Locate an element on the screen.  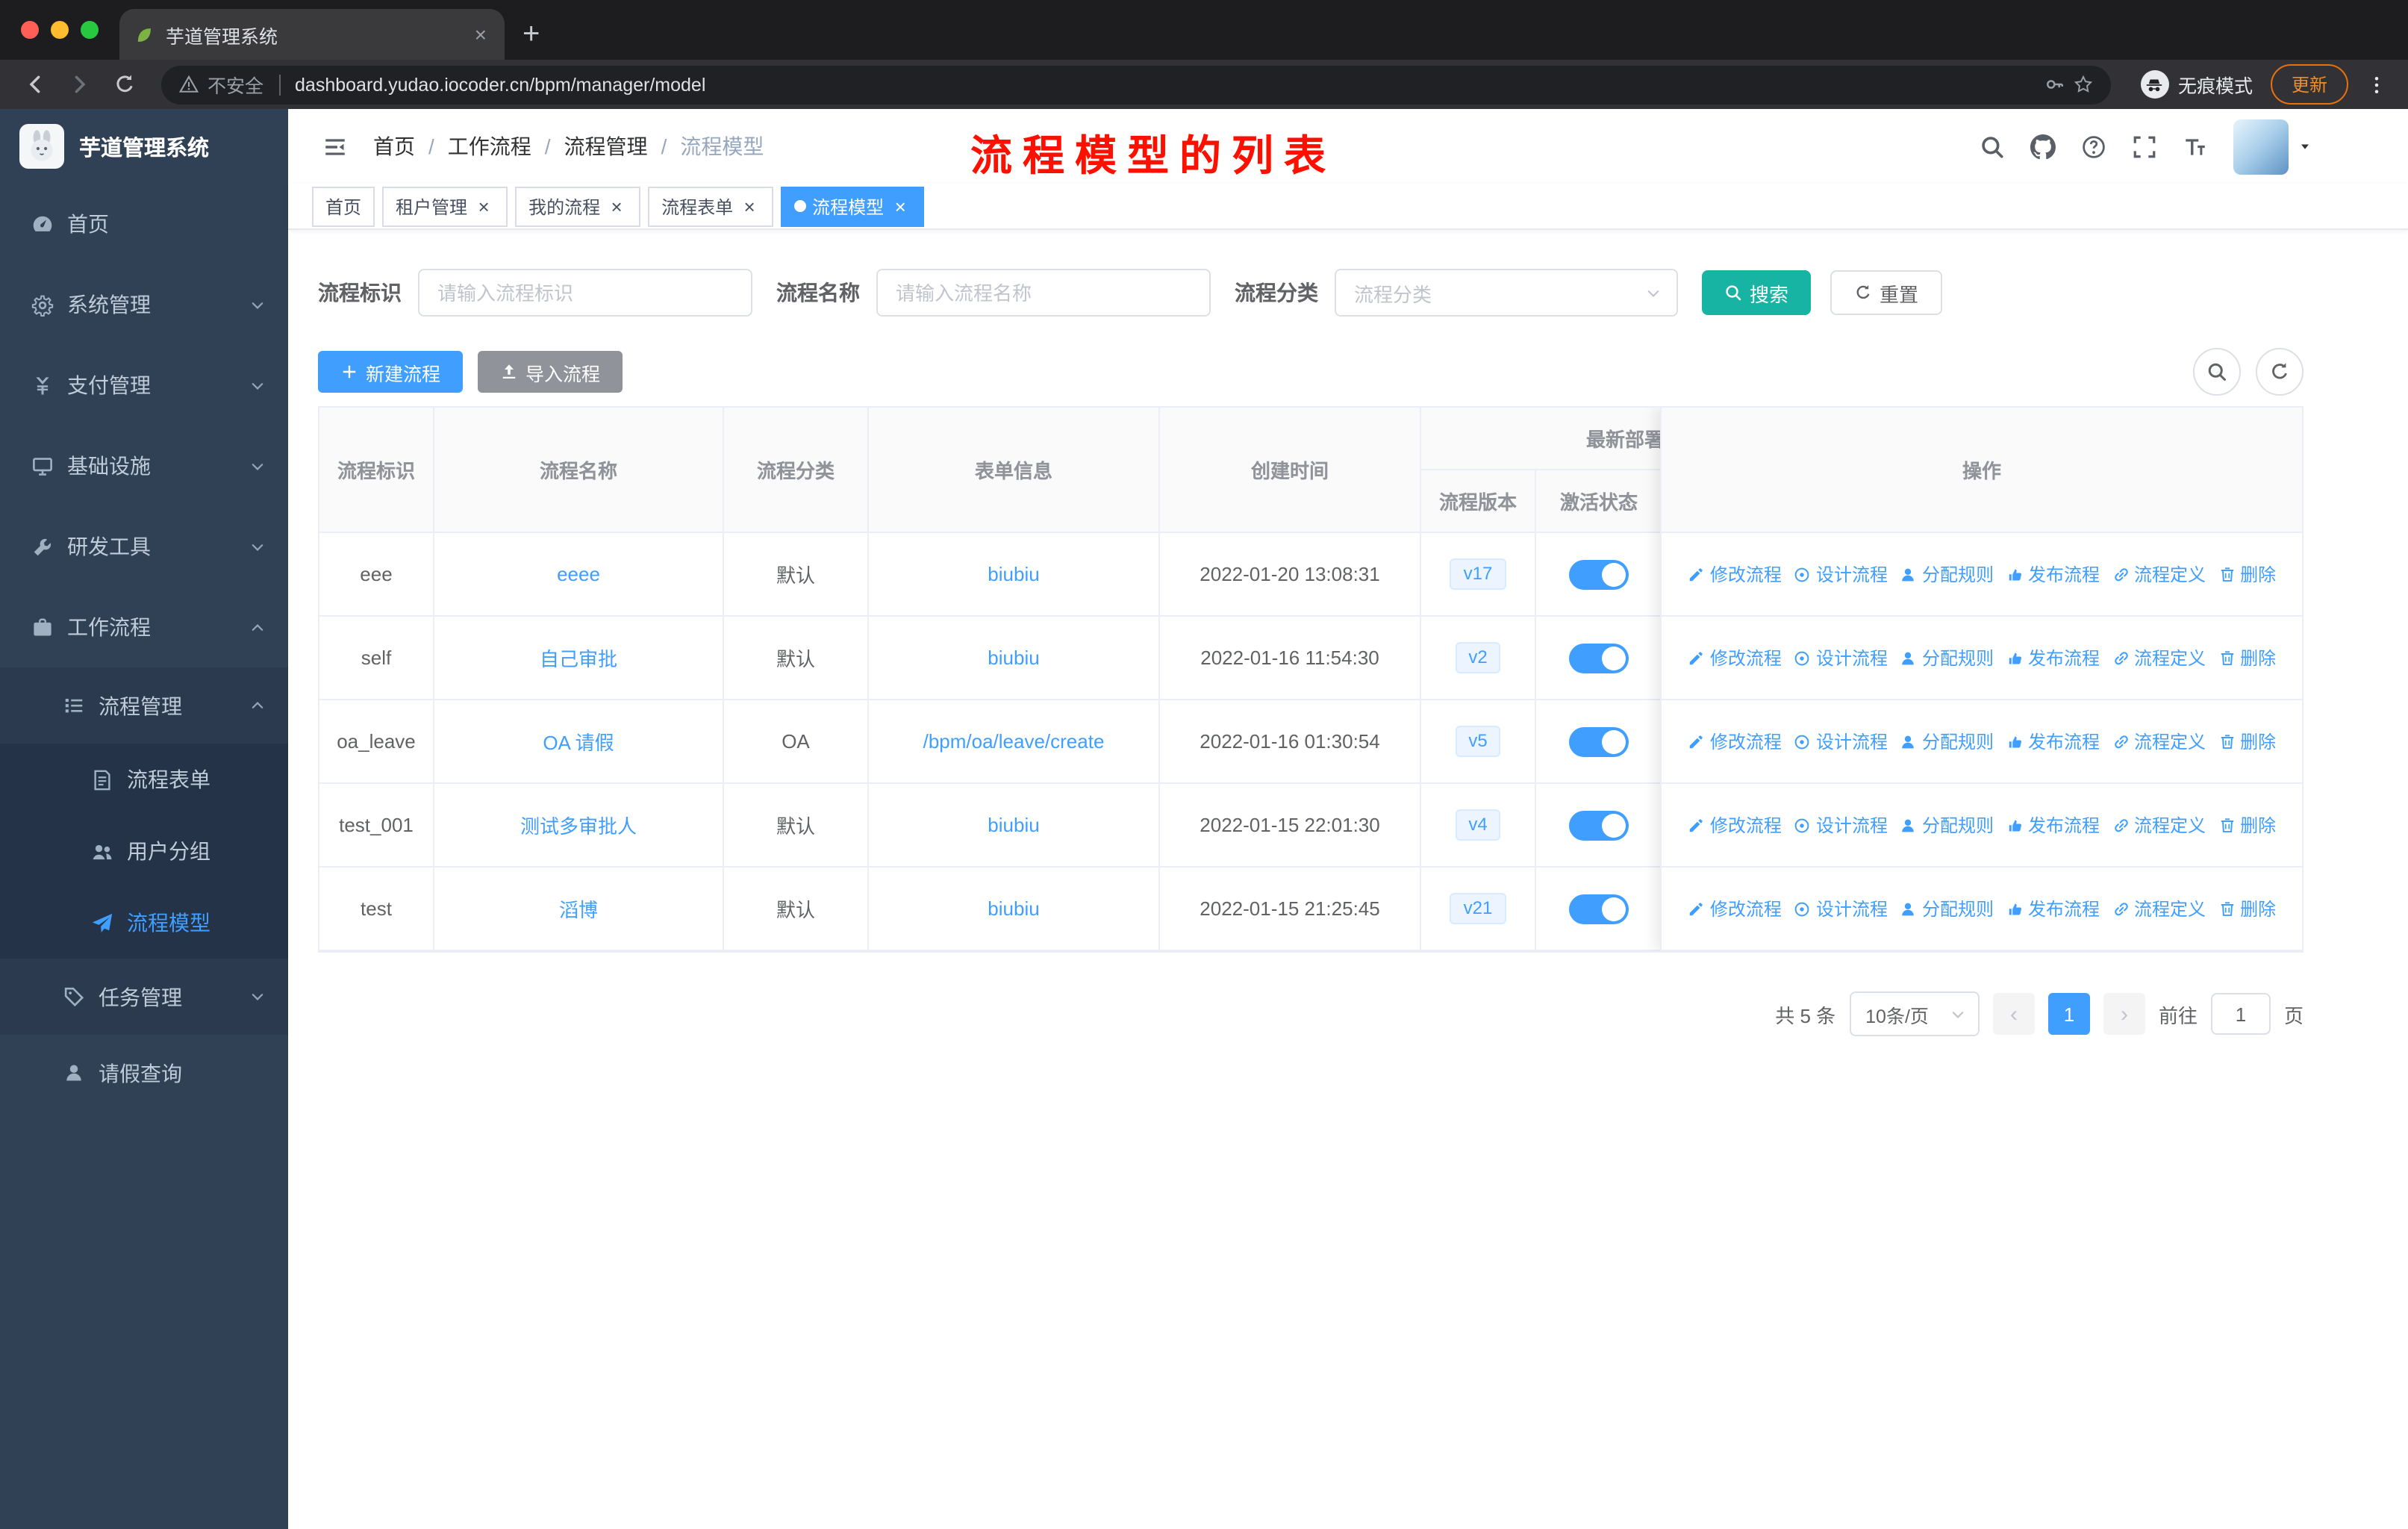
sidebar-item-payment: 支付管理 is located at coordinates (144, 386).